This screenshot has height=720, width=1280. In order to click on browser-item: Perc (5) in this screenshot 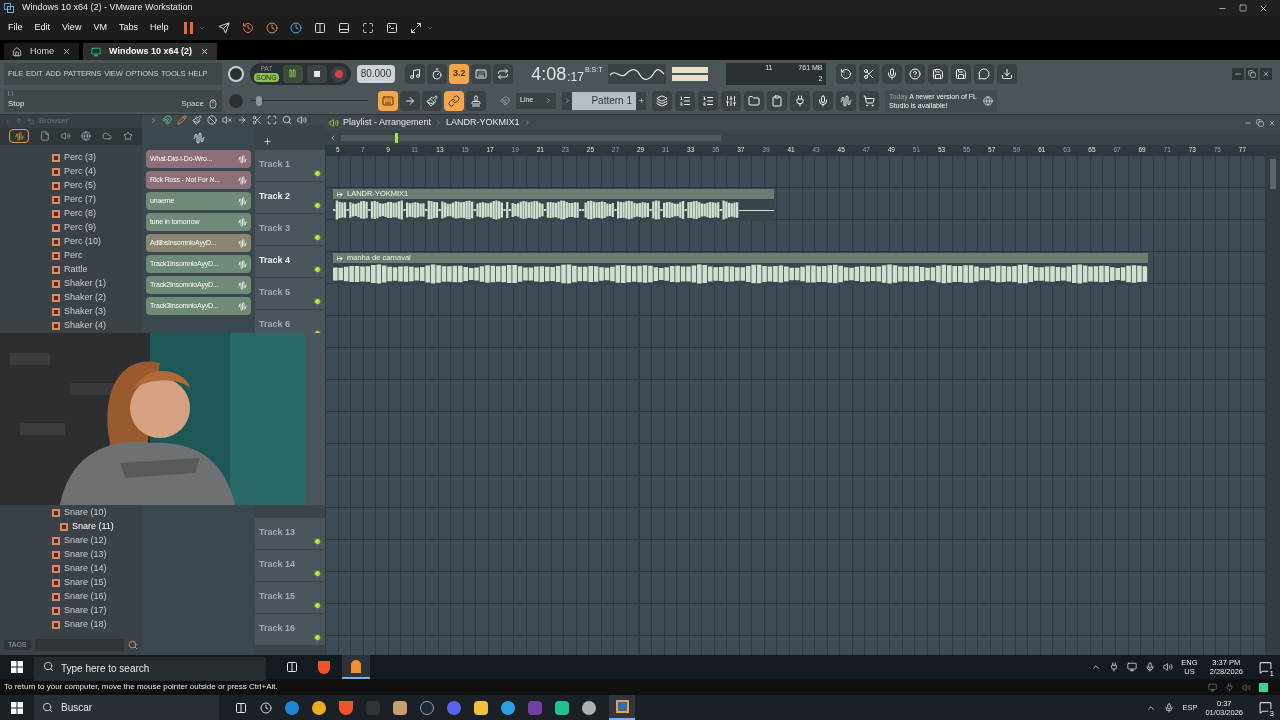, I will do `click(71, 186)`.